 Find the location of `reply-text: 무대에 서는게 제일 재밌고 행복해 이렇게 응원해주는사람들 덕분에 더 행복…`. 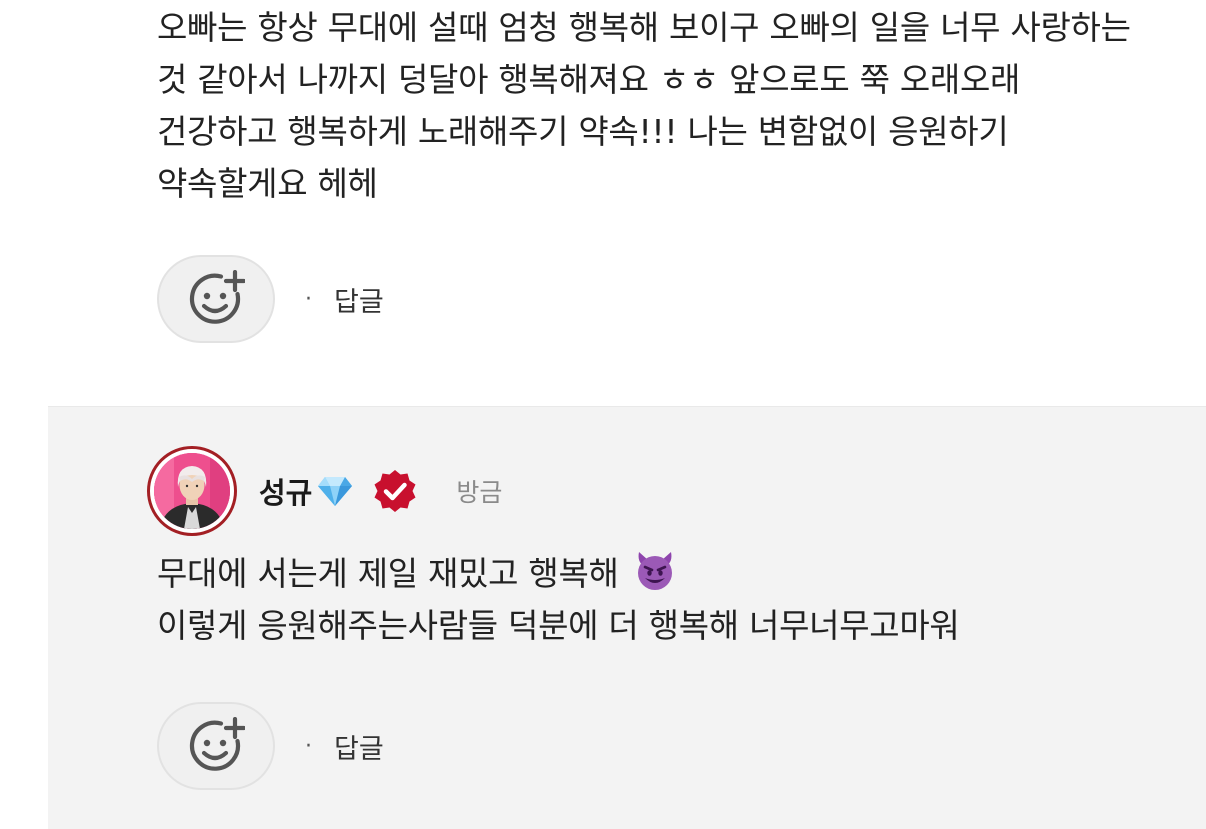

reply-text: 무대에 서는게 제일 재밌고 행복해 이렇게 응원해주는사람들 덕분에 더 행복… is located at coordinates (652, 600).